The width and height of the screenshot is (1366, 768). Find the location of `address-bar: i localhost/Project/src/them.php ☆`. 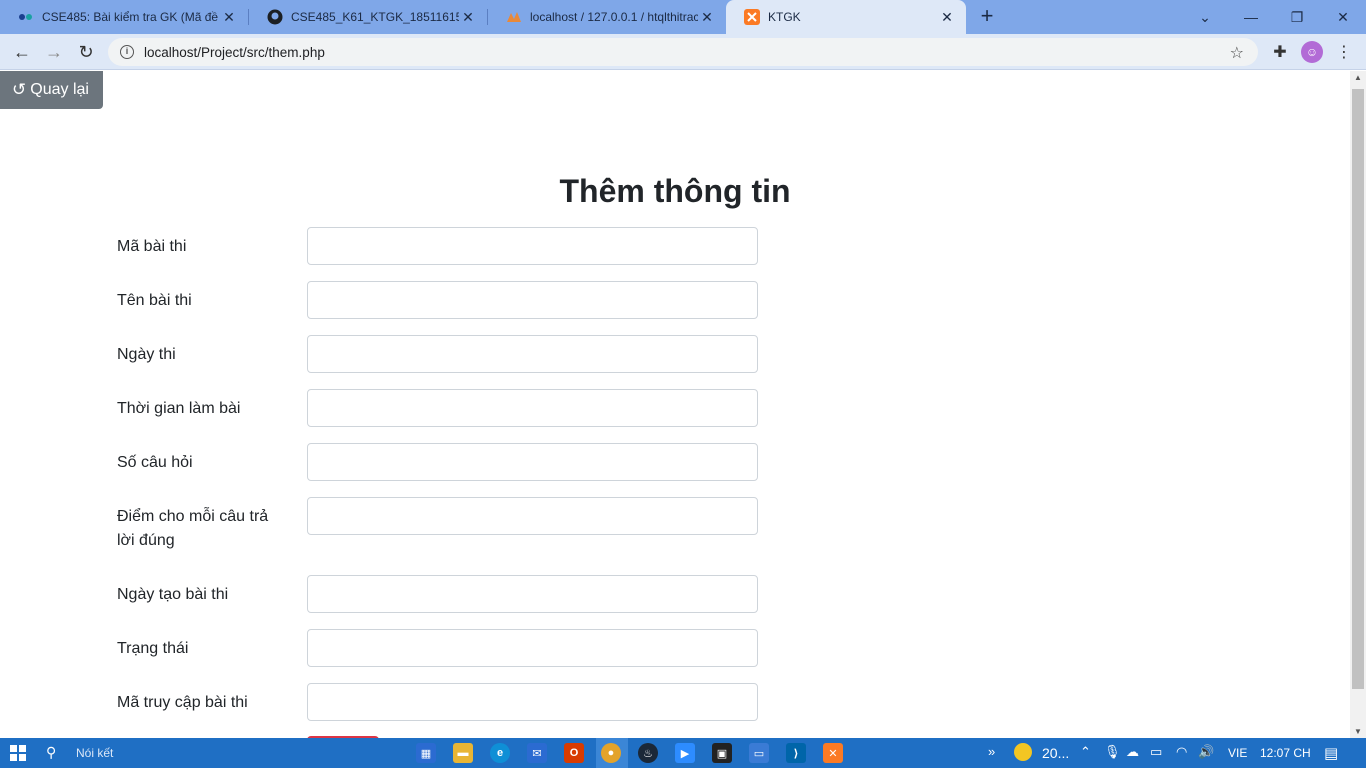

address-bar: i localhost/Project/src/them.php ☆ is located at coordinates (683, 52).